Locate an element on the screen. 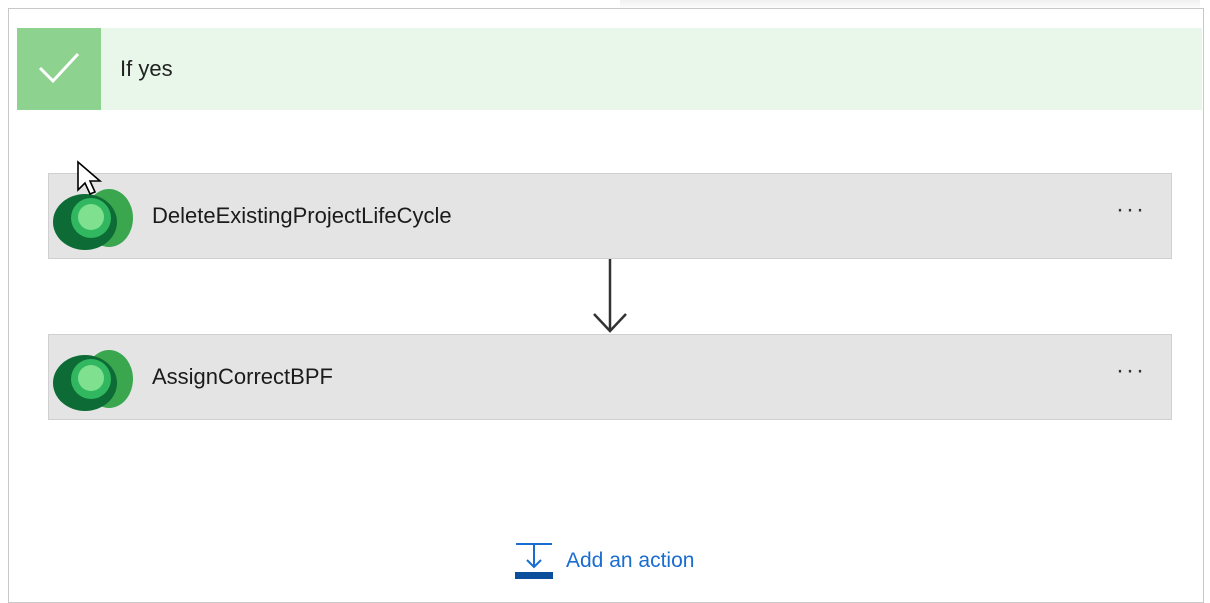 Image resolution: width=1210 pixels, height=603 pixels. dataverse-icon is located at coordinates (93, 380).